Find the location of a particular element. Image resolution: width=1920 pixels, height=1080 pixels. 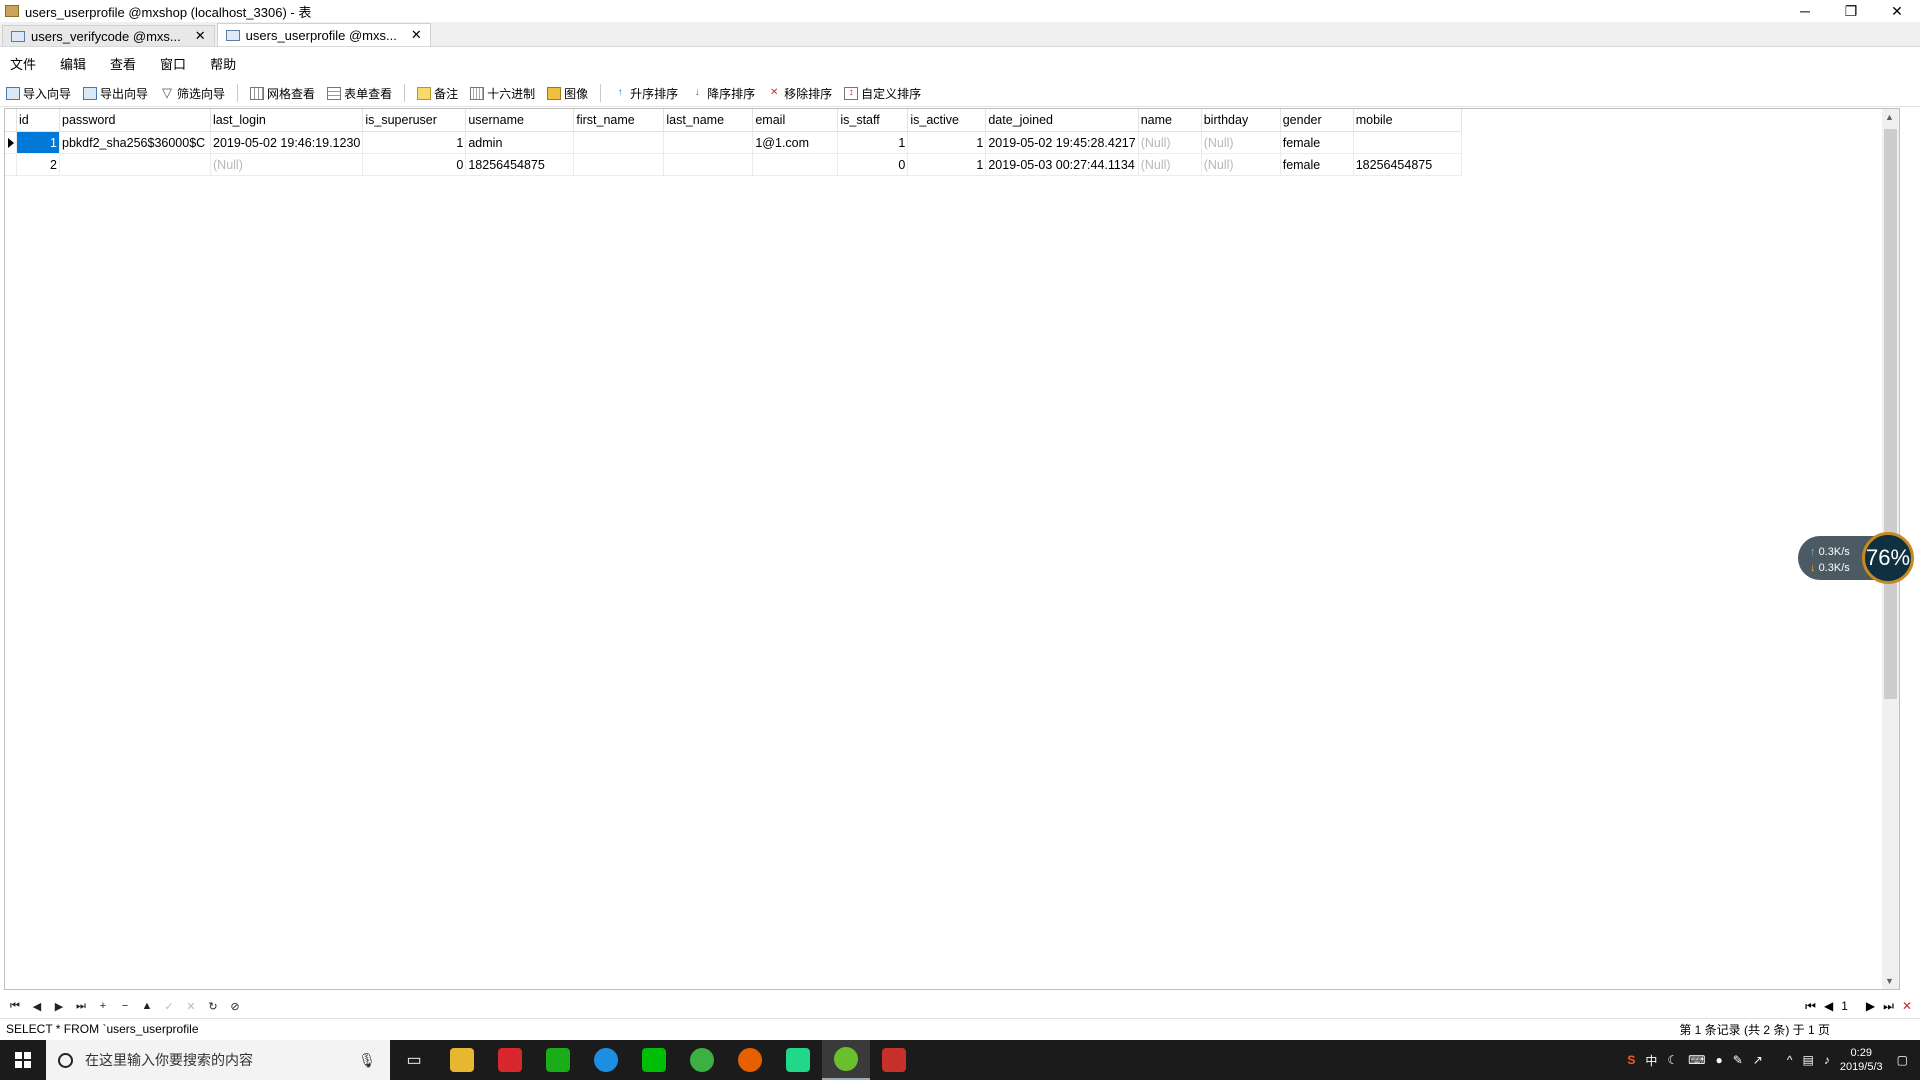

sogou-input-icon: S is located at coordinates (1631, 1060).